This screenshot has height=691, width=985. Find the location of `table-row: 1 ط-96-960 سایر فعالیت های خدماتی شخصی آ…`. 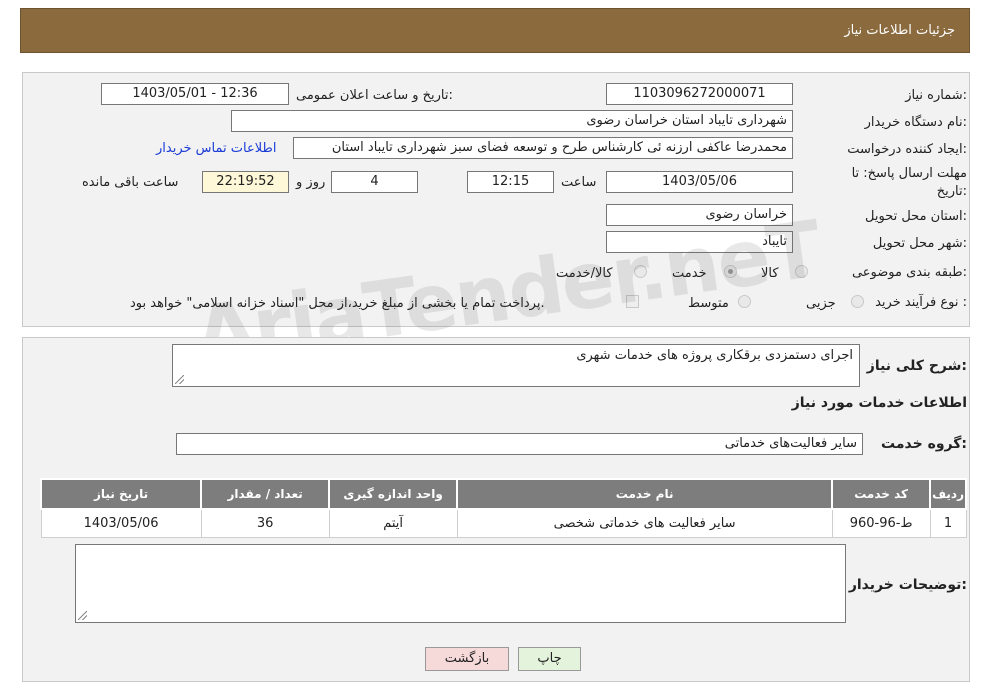

table-row: 1 ط-96-960 سایر فعالیت های خدماتی شخصی آ… is located at coordinates (503, 523).